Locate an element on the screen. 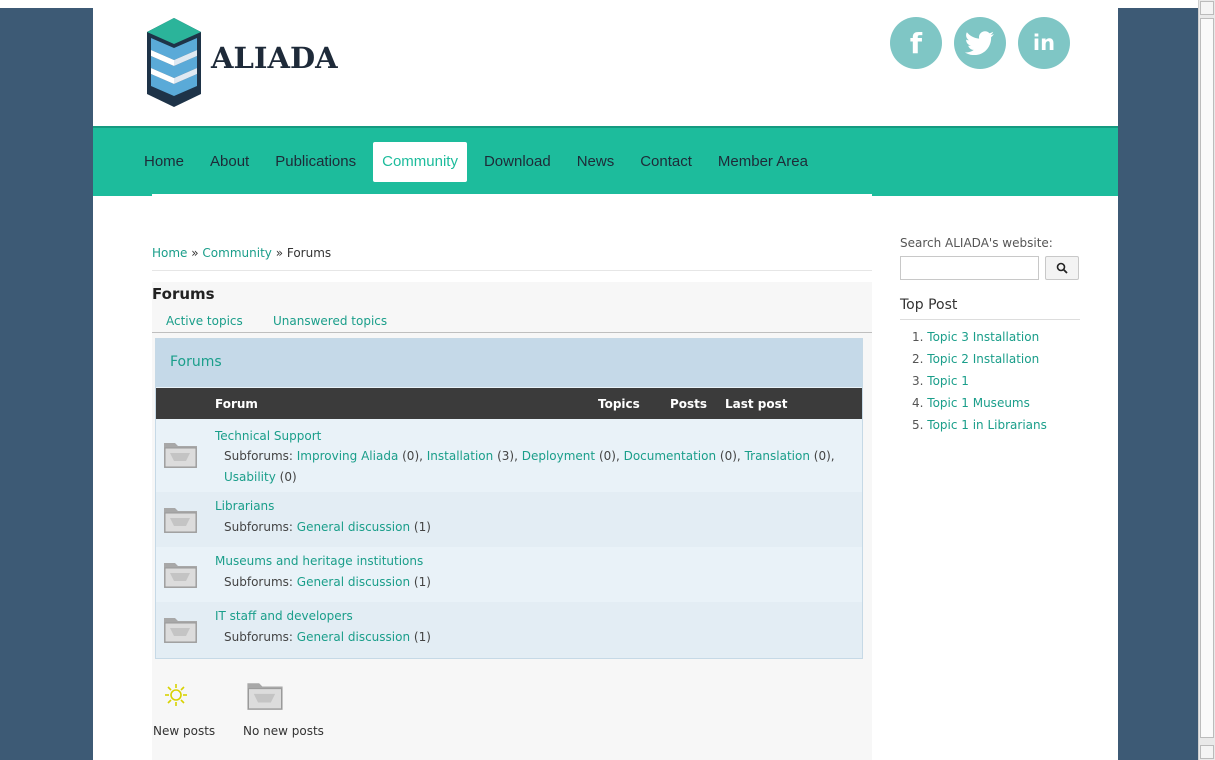 This screenshot has width=1215, height=760. subforum-link: Improving Aliada is located at coordinates (348, 456).